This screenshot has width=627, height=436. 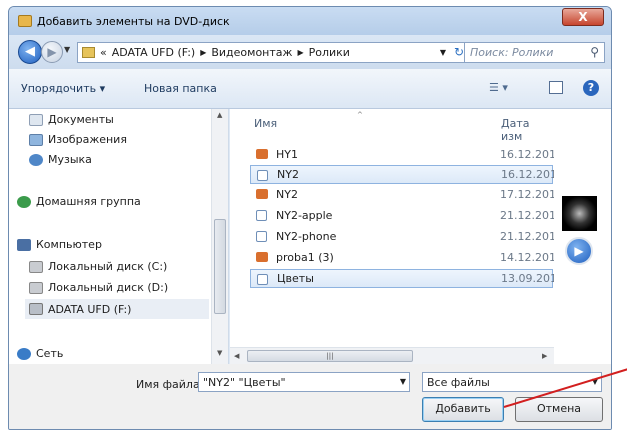 I want to click on close-button: X, so click(x=583, y=17).